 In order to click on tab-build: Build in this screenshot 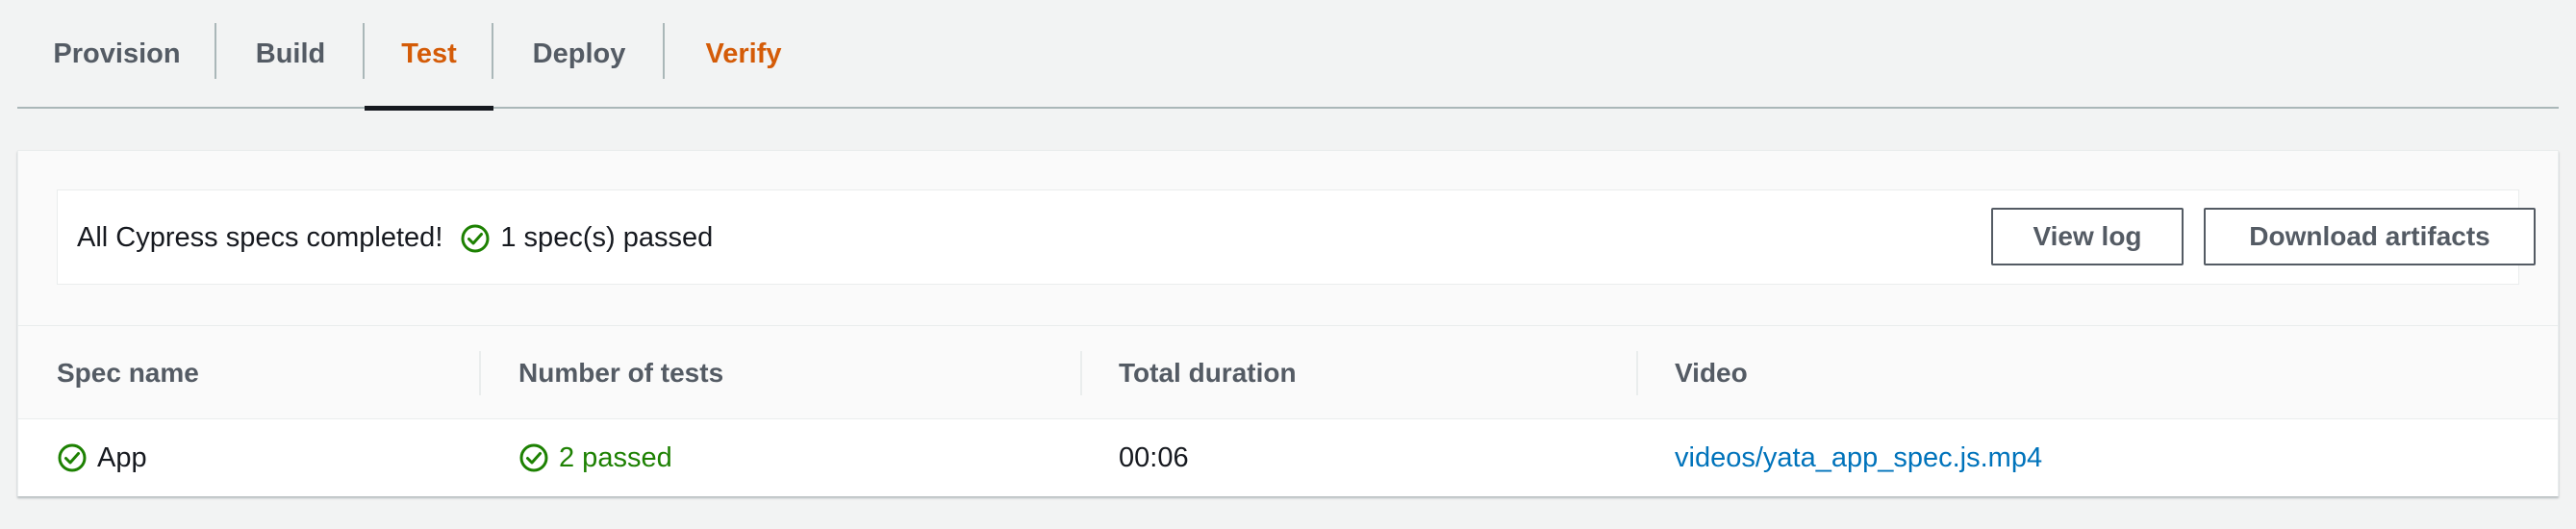, I will do `click(291, 54)`.